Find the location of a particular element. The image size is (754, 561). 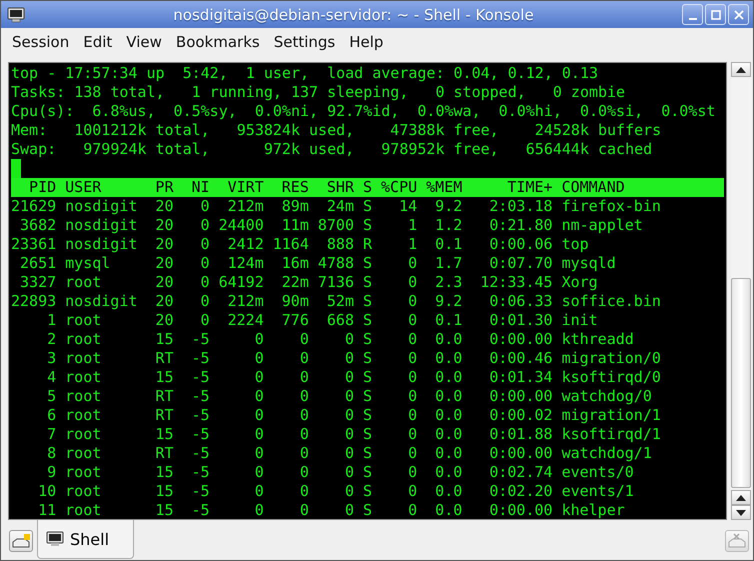

close-tab-icon is located at coordinates (737, 541).